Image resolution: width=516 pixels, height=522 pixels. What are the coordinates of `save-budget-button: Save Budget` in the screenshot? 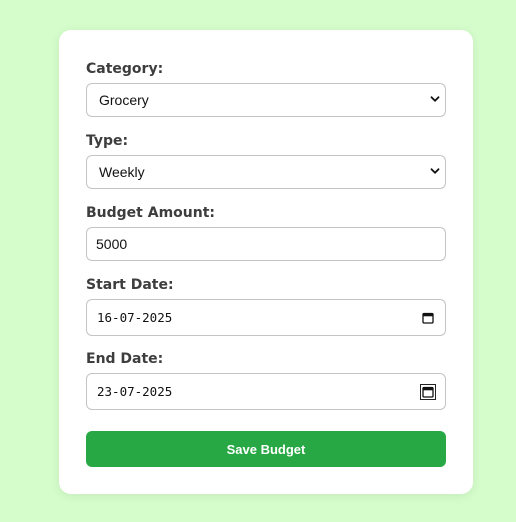 It's located at (266, 449).